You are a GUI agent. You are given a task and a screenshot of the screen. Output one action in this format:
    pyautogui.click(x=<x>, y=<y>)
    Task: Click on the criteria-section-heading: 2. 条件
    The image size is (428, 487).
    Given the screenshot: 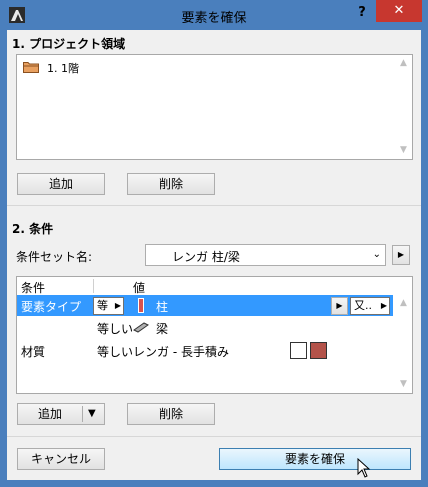 What is the action you would take?
    pyautogui.click(x=33, y=229)
    